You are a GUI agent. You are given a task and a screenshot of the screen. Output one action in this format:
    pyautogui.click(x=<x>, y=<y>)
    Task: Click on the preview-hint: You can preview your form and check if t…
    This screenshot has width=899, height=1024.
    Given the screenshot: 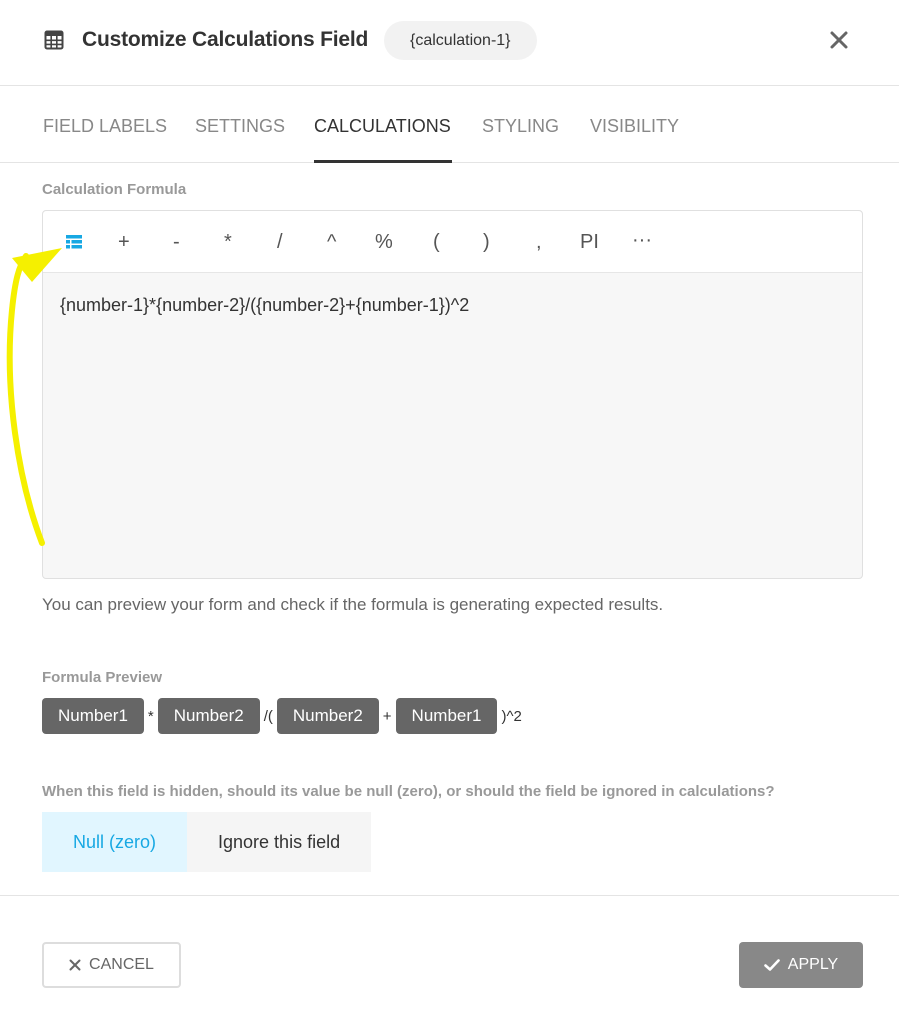 What is the action you would take?
    pyautogui.click(x=353, y=604)
    